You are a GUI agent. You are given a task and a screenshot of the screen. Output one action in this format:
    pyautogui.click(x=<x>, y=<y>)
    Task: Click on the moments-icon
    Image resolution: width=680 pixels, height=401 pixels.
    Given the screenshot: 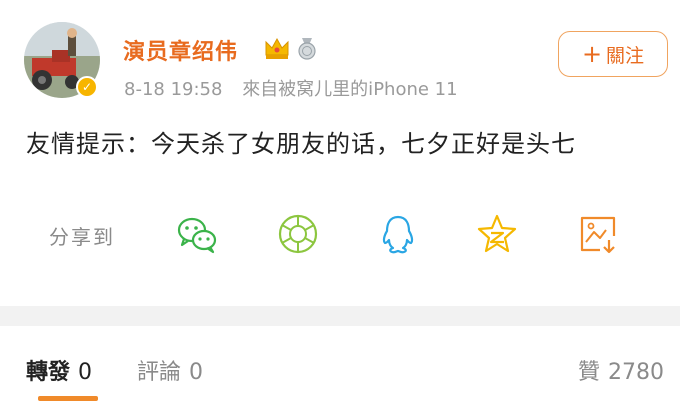 What is the action you would take?
    pyautogui.click(x=298, y=234)
    